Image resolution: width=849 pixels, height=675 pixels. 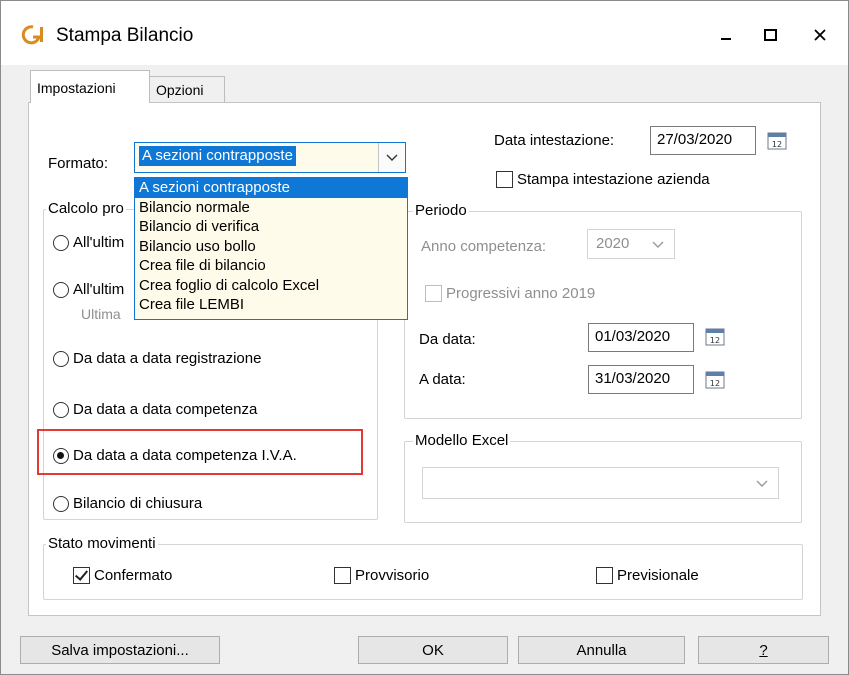 I want to click on anno-competenza-combo: 2020, so click(x=631, y=244).